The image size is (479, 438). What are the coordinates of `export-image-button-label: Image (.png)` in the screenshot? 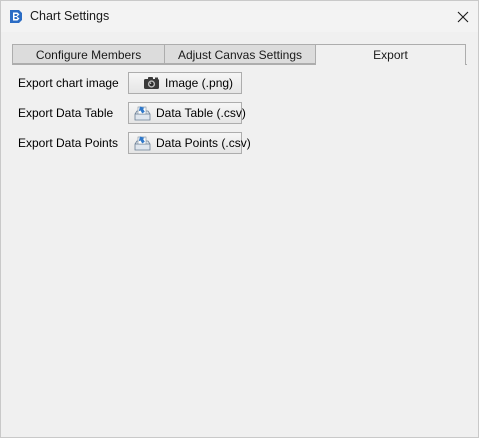 It's located at (199, 83).